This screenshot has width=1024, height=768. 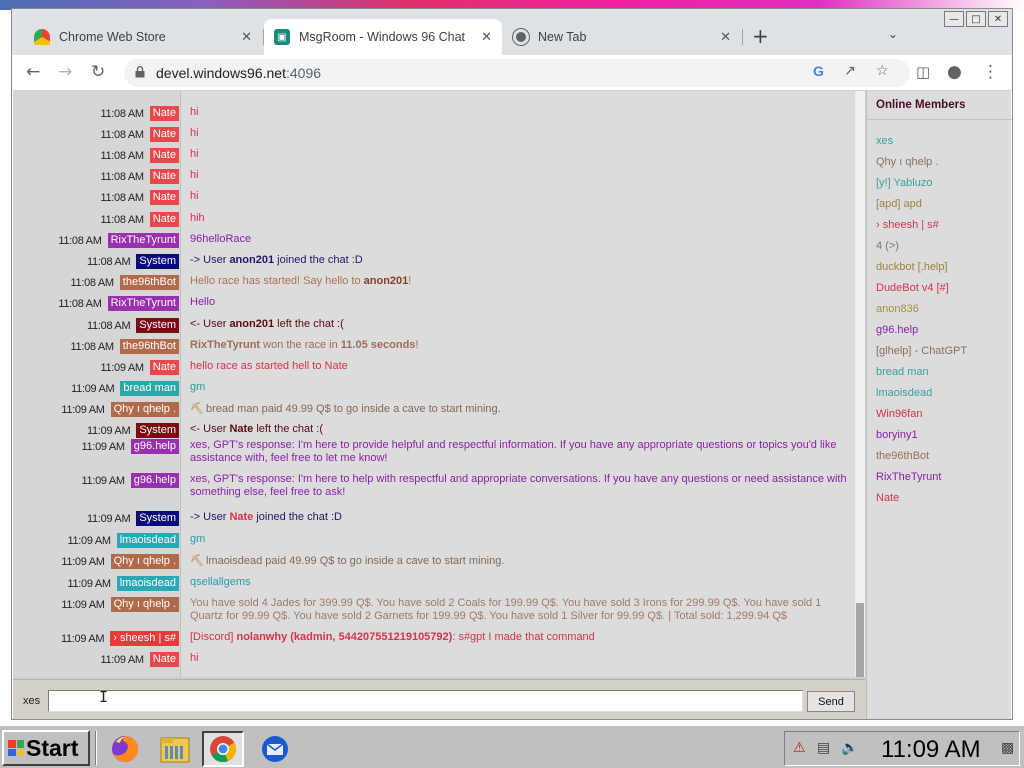 I want to click on google-translate-icon: G, so click(x=818, y=71).